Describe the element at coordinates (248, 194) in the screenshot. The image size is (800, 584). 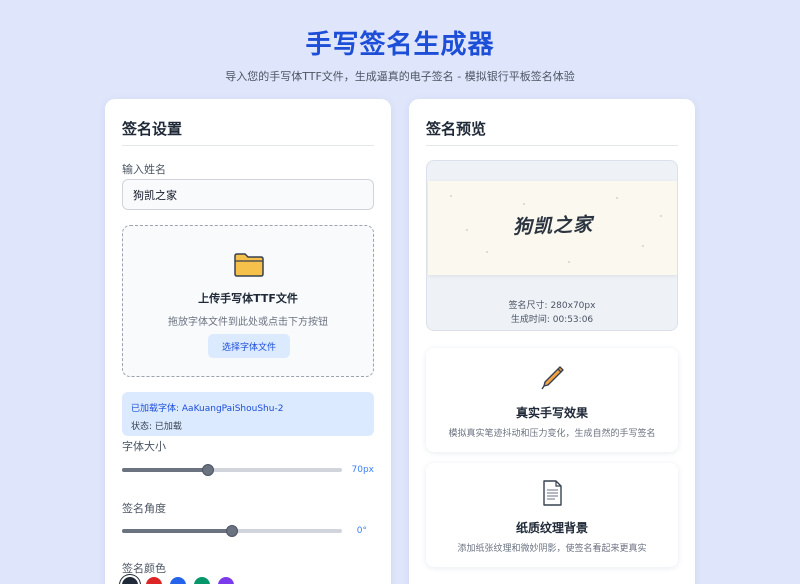
I see `name-input` at that location.